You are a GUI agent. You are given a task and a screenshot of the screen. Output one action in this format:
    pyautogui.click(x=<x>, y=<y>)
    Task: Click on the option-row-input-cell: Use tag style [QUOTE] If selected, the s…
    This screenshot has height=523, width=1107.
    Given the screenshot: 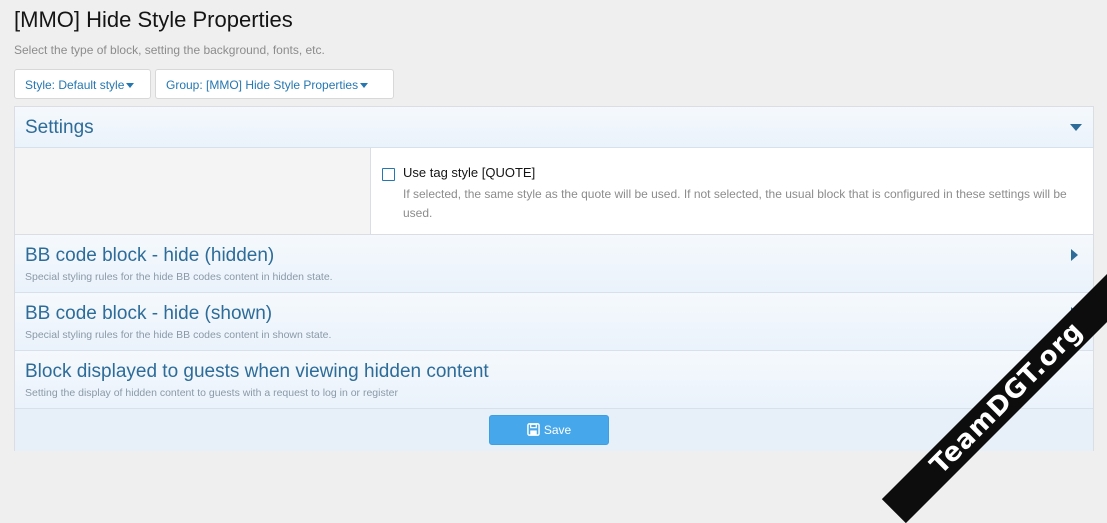 What is the action you would take?
    pyautogui.click(x=732, y=191)
    